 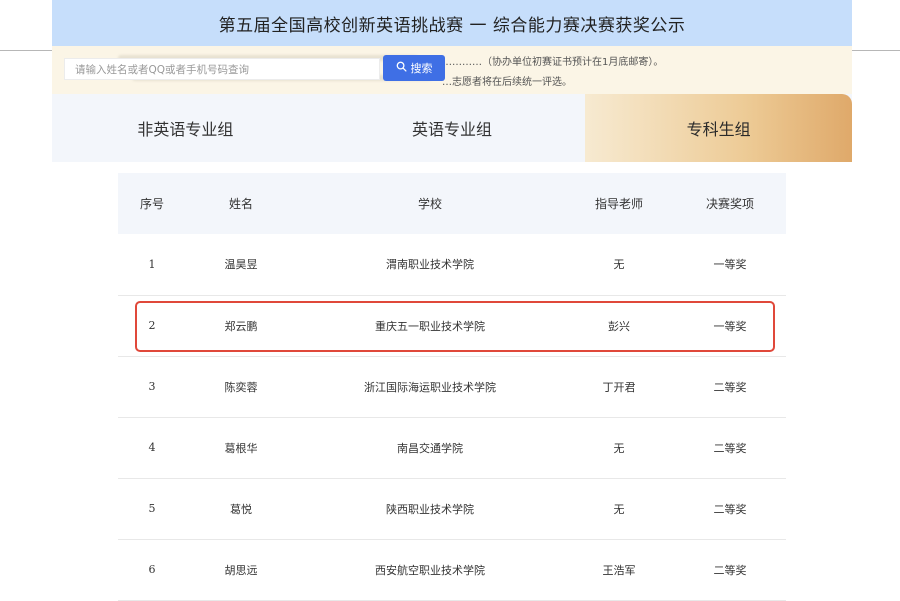 I want to click on cell-advisor: 彭兴, so click(x=619, y=326).